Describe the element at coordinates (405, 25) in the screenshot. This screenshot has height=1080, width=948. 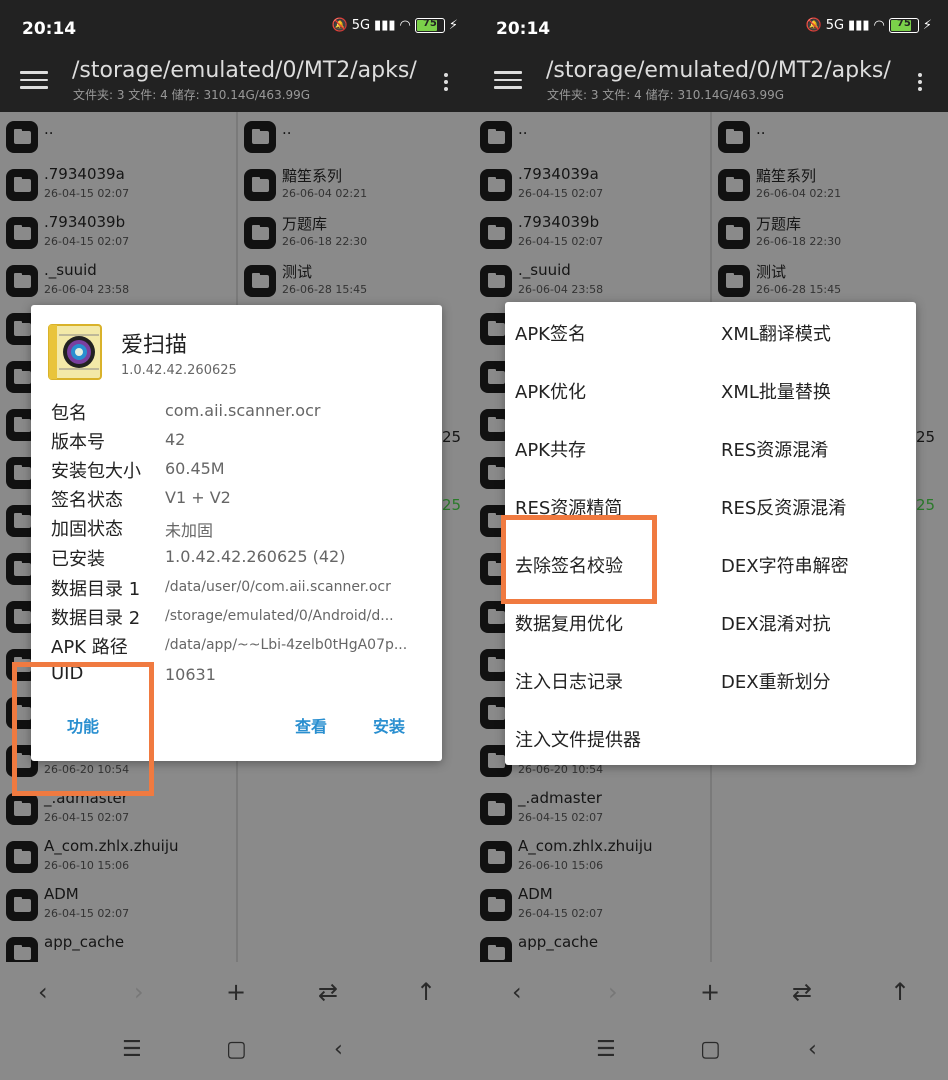
I see `wifi-icon: ◠` at that location.